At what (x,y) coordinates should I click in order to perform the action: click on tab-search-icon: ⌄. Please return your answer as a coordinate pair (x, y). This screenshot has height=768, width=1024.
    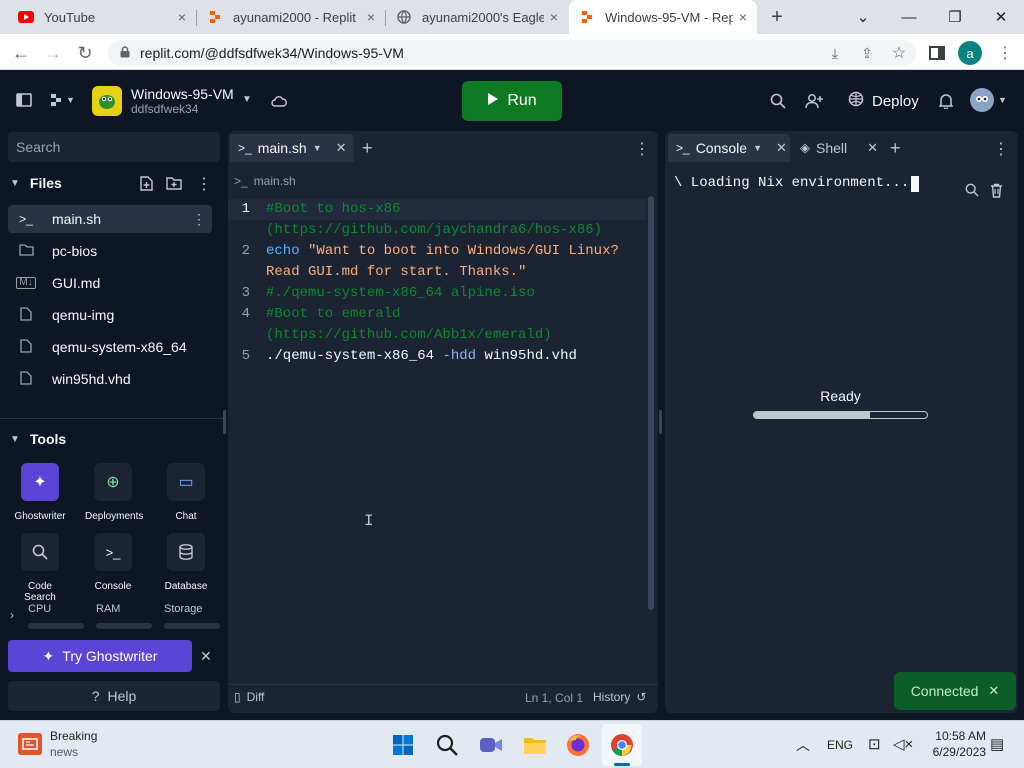
    Looking at the image, I should click on (863, 17).